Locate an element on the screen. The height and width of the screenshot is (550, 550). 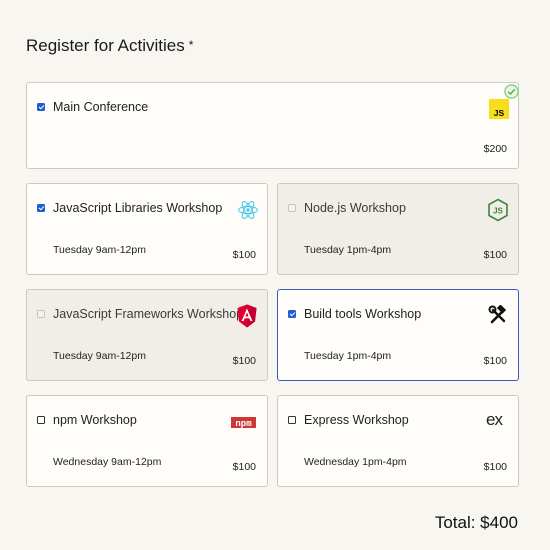
nodejs-logo-icon: JS is located at coordinates (498, 210).